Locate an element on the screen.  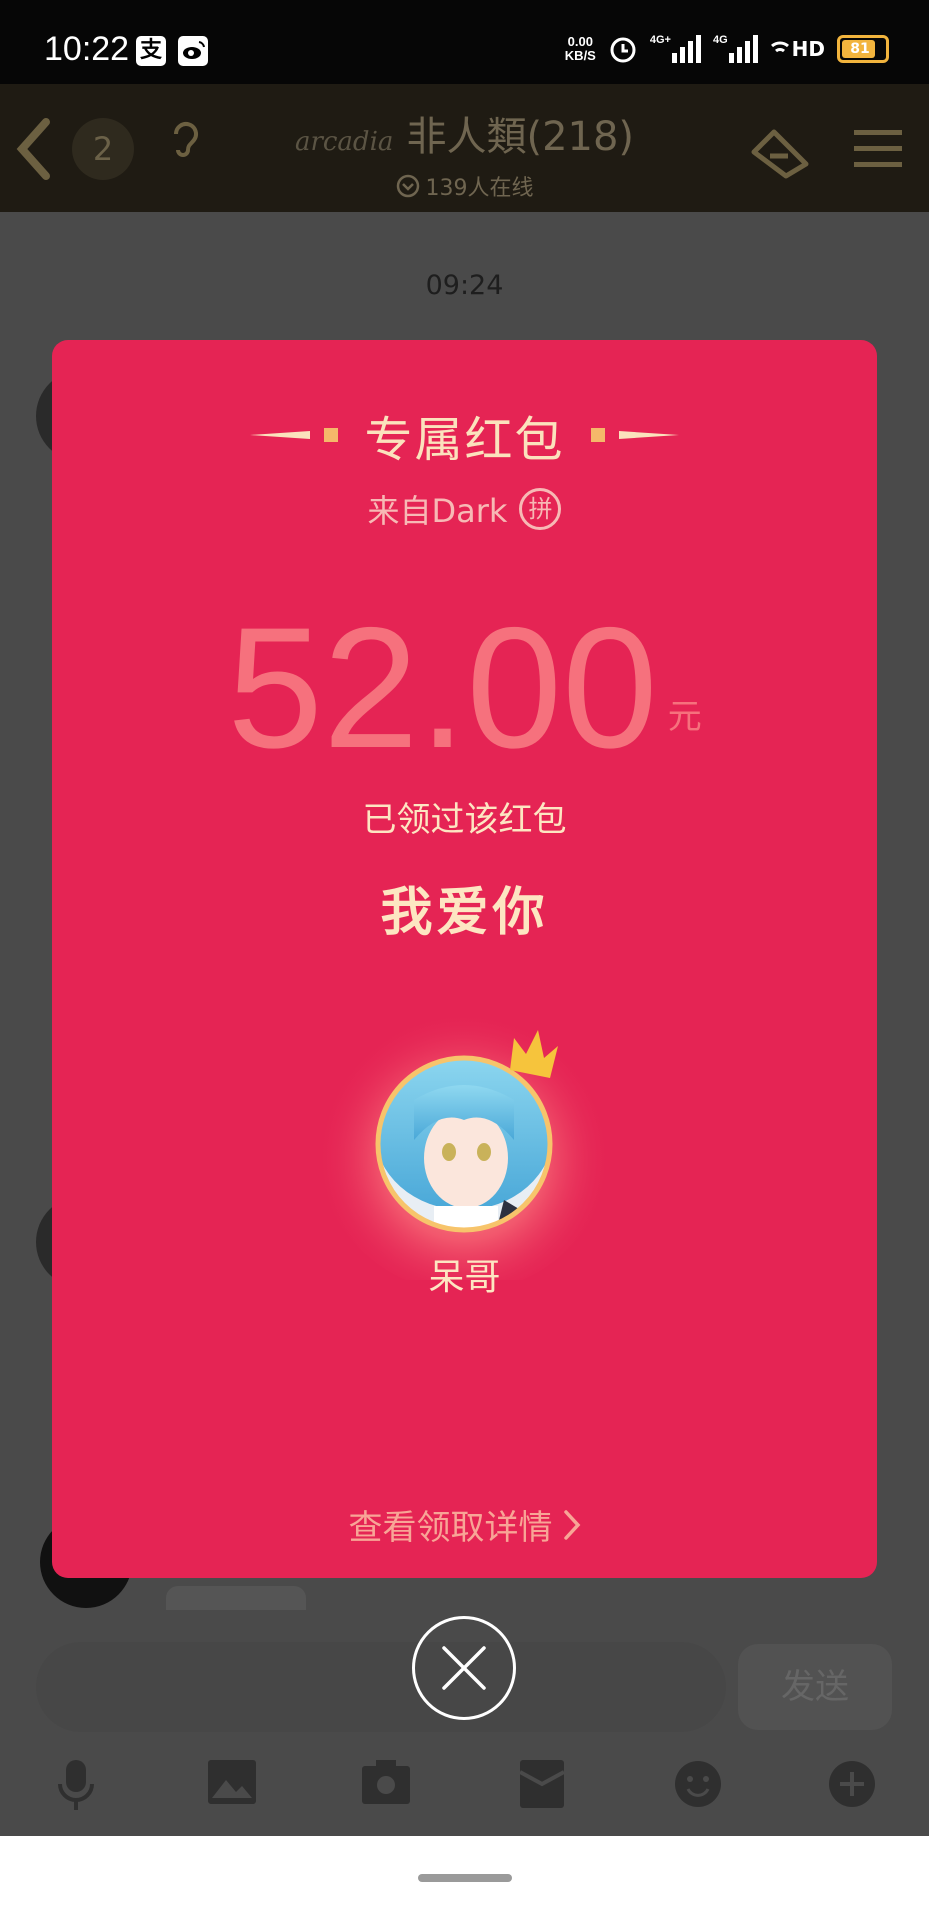
sender-avatar is located at coordinates (464, 1136).